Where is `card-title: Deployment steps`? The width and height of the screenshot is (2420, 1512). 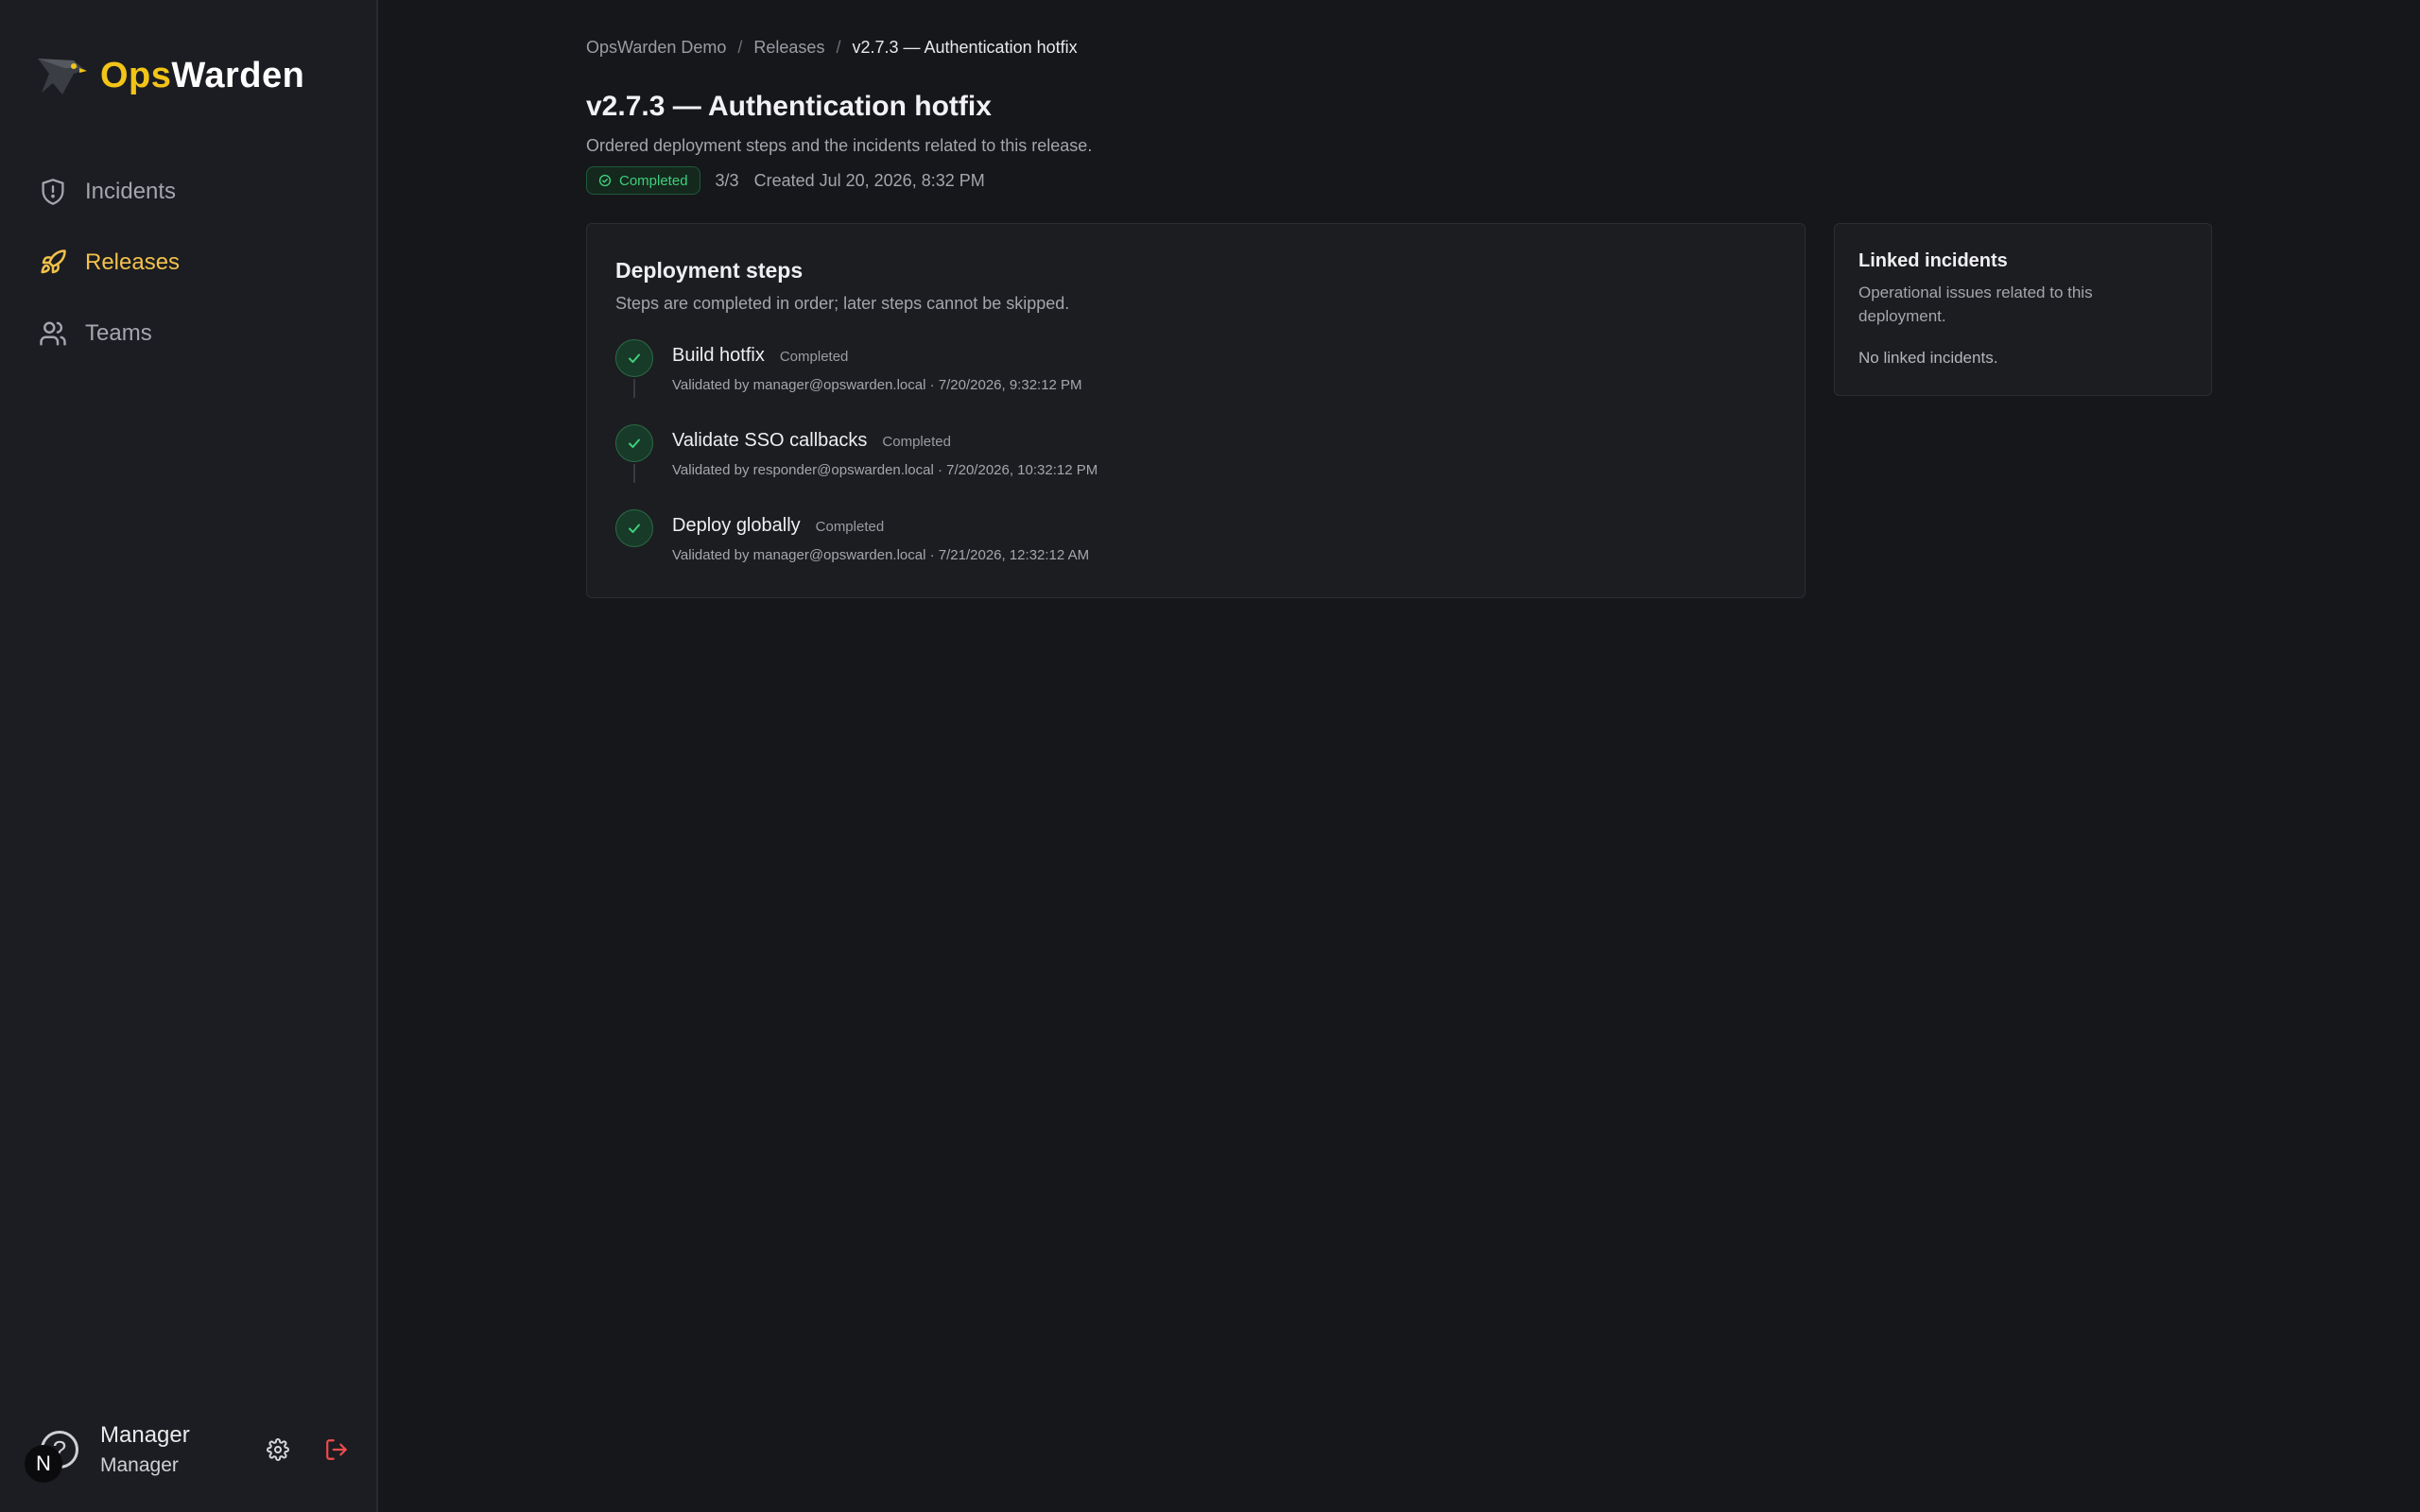 card-title: Deployment steps is located at coordinates (710, 270).